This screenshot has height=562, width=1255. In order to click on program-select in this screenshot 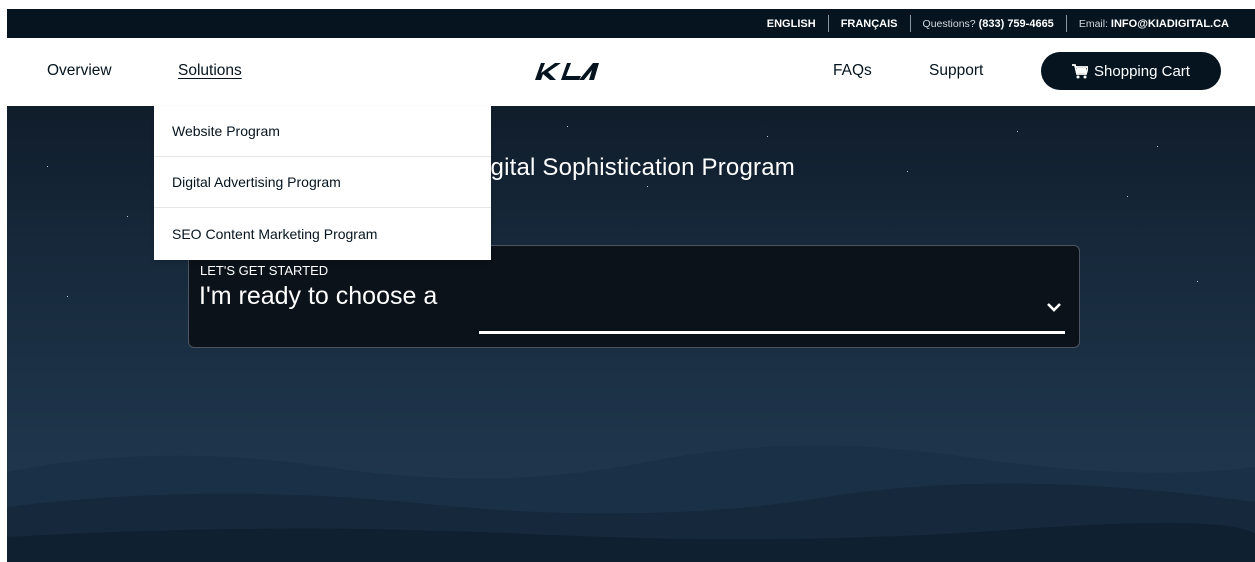, I will do `click(772, 309)`.